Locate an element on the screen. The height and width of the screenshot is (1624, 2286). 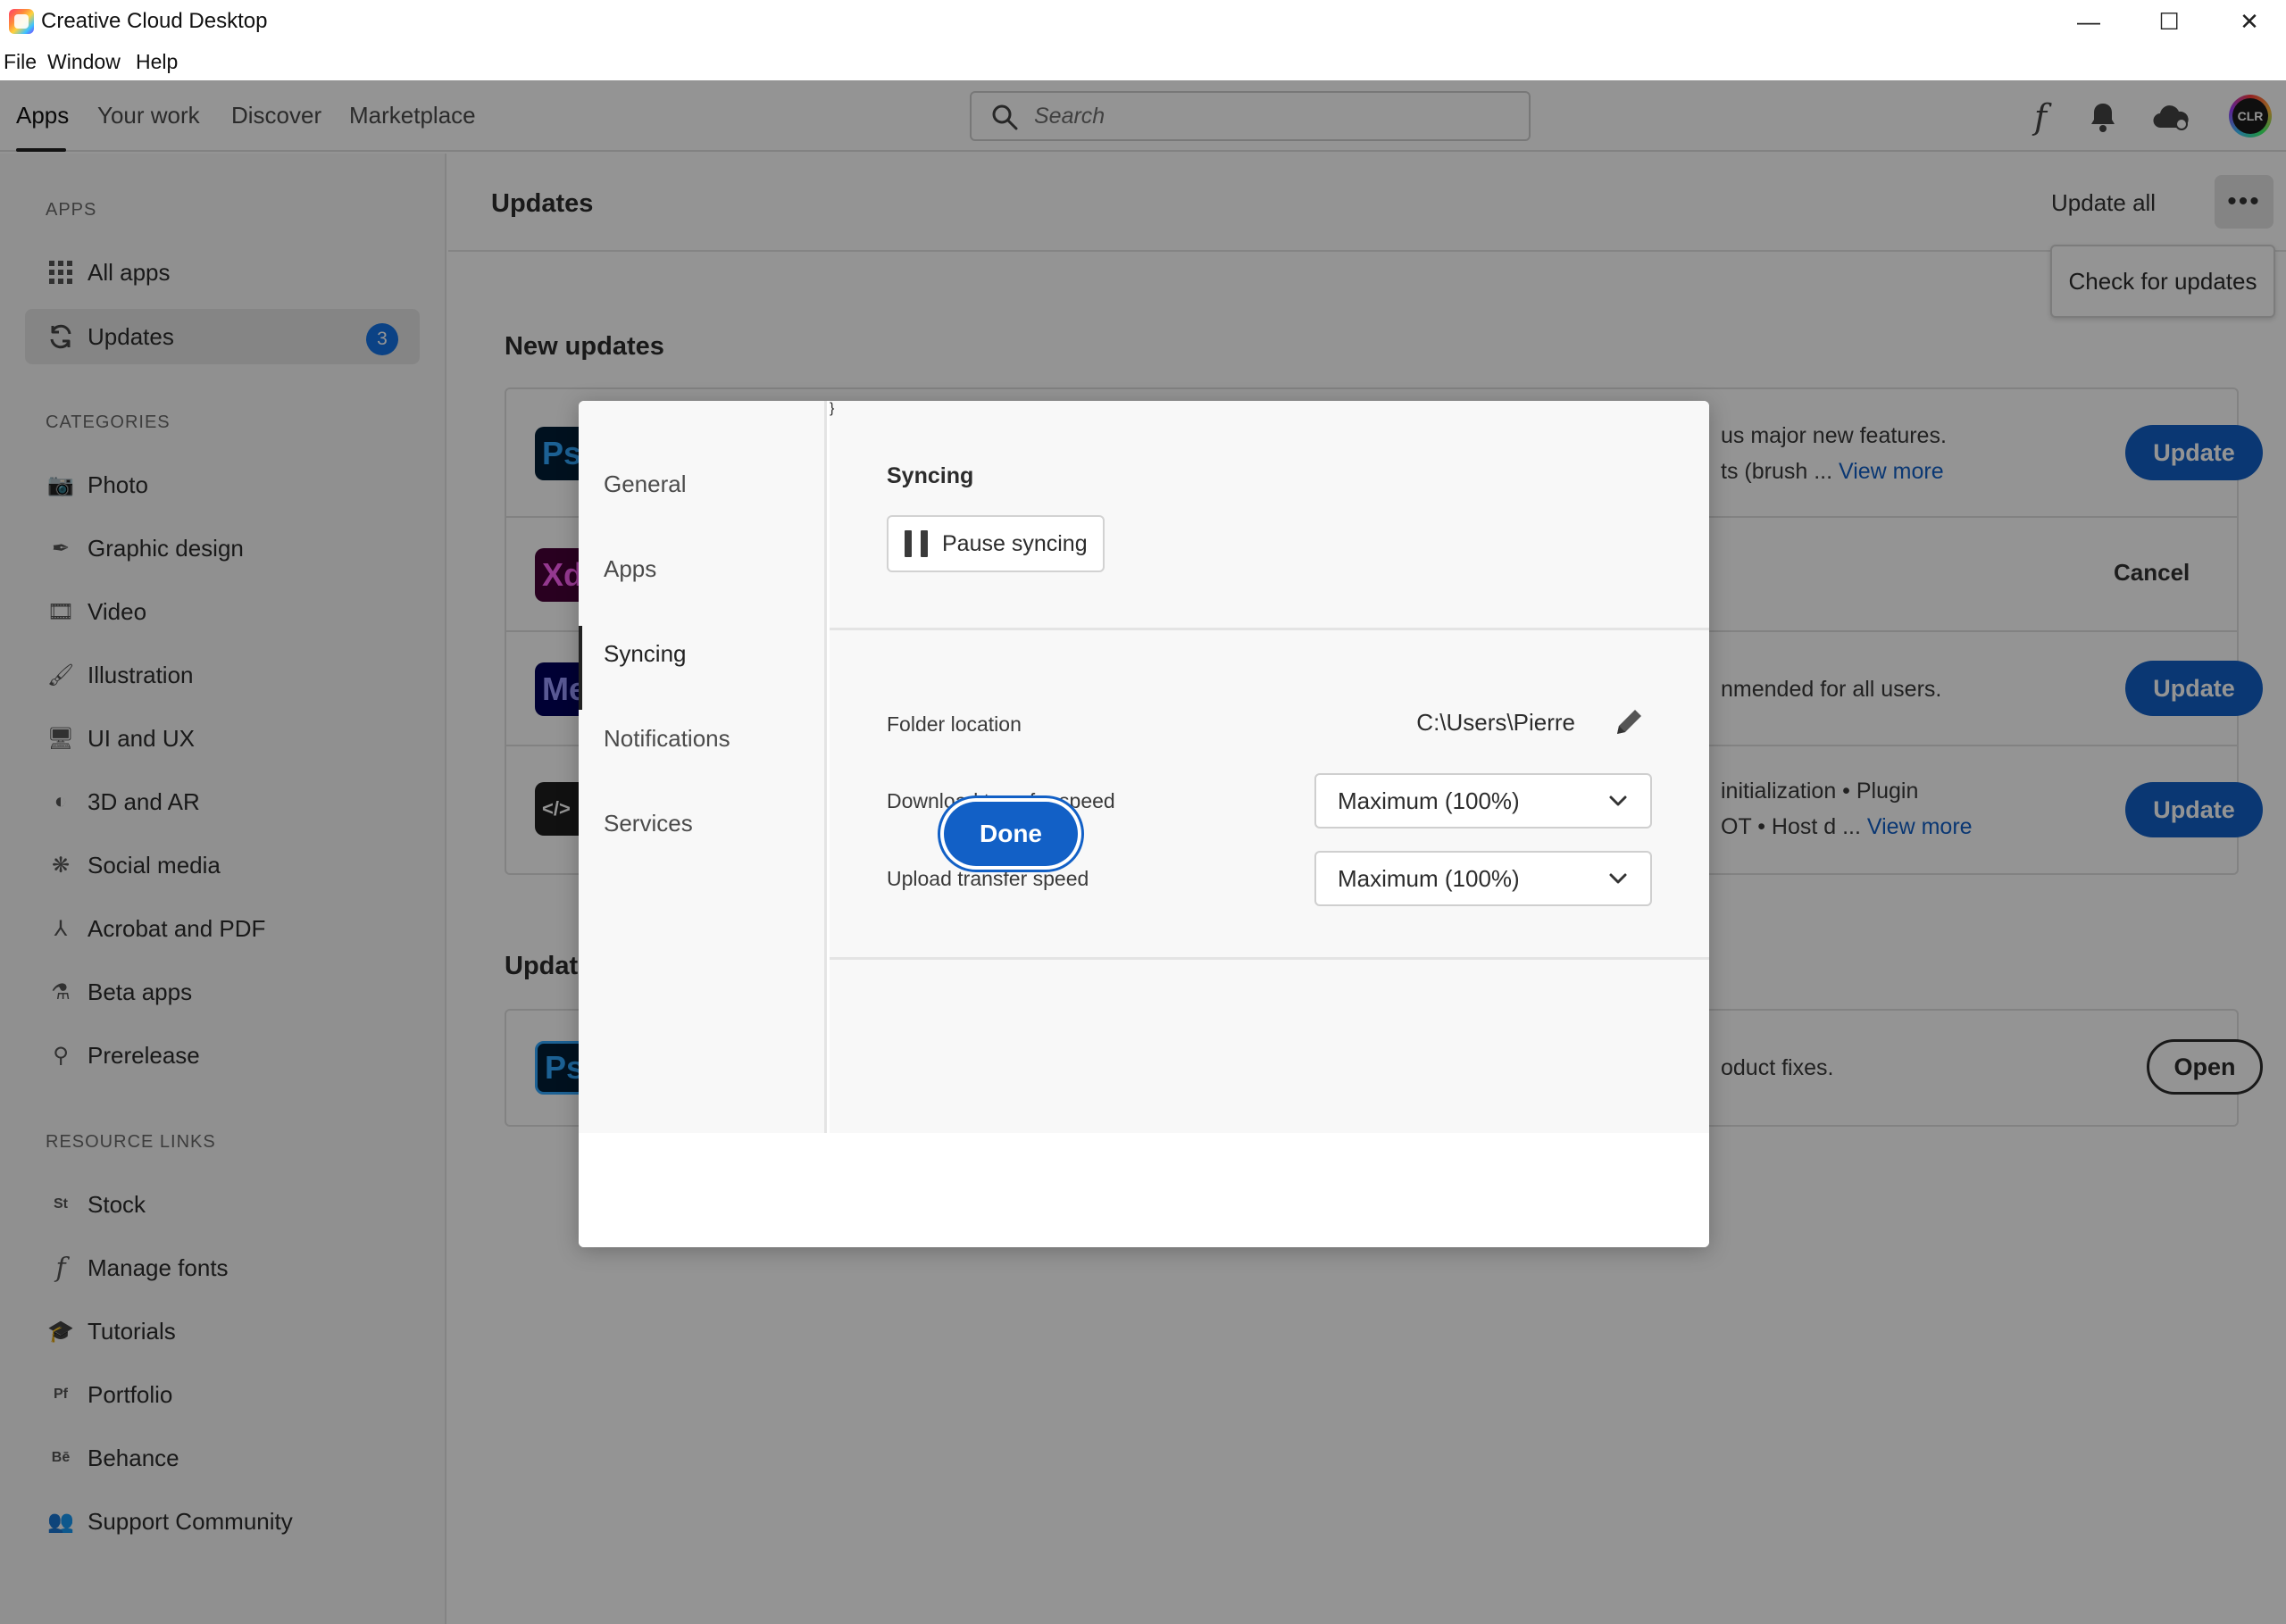
pause-syncing-label: Pause syncing is located at coordinates (1015, 543).